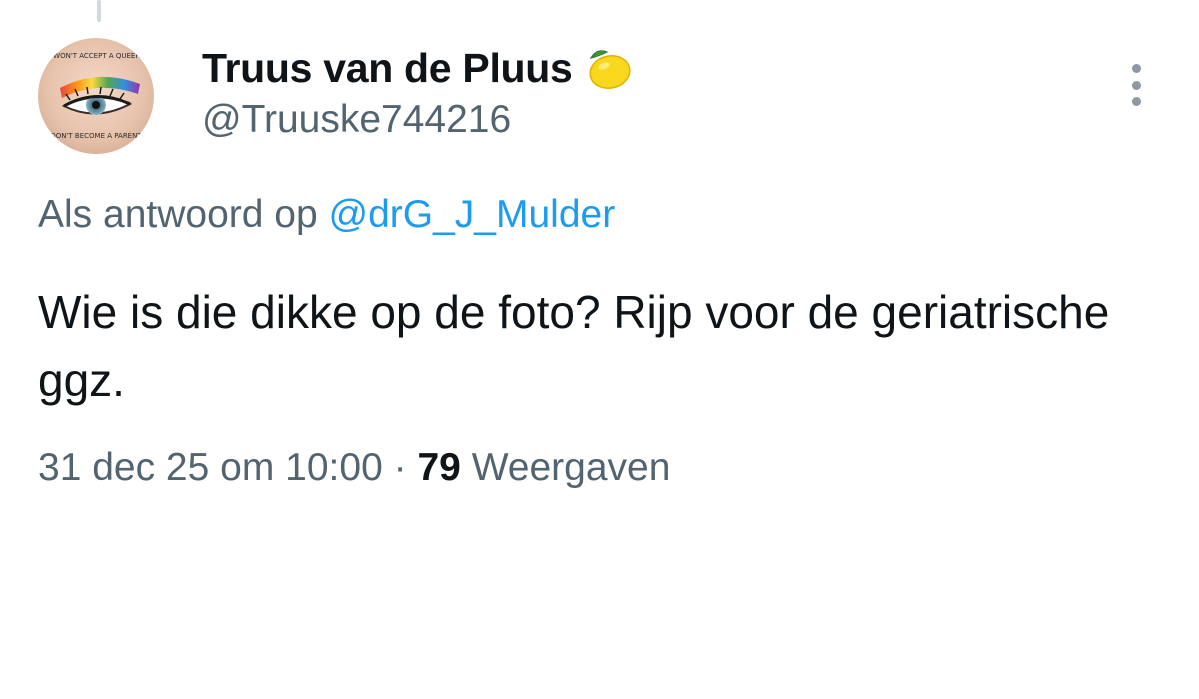 This screenshot has height=699, width=1199. What do you see at coordinates (99, 11) in the screenshot?
I see `thread-connector-line` at bounding box center [99, 11].